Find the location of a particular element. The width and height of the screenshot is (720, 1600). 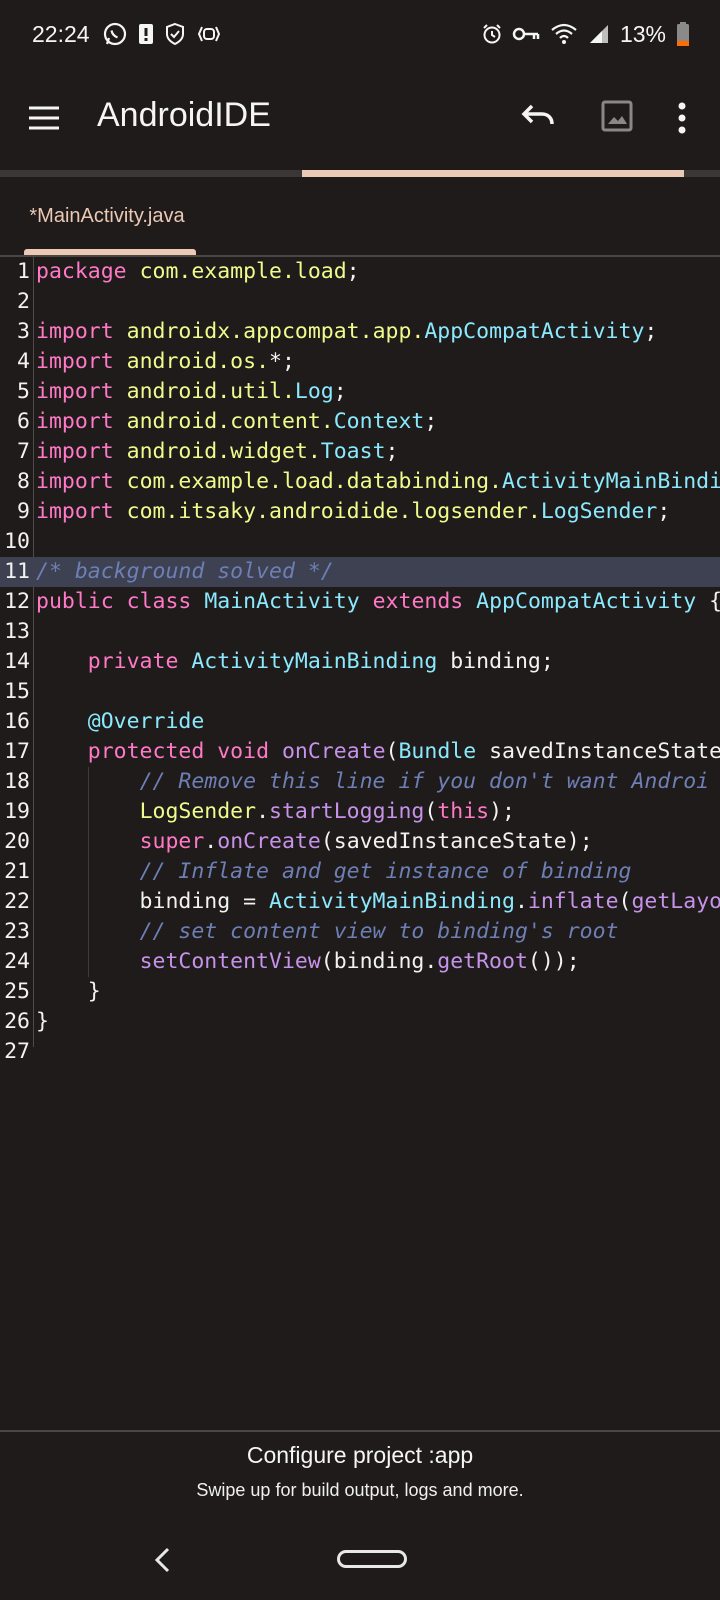

code-line: 4 import android.os.*; is located at coordinates (360, 362).